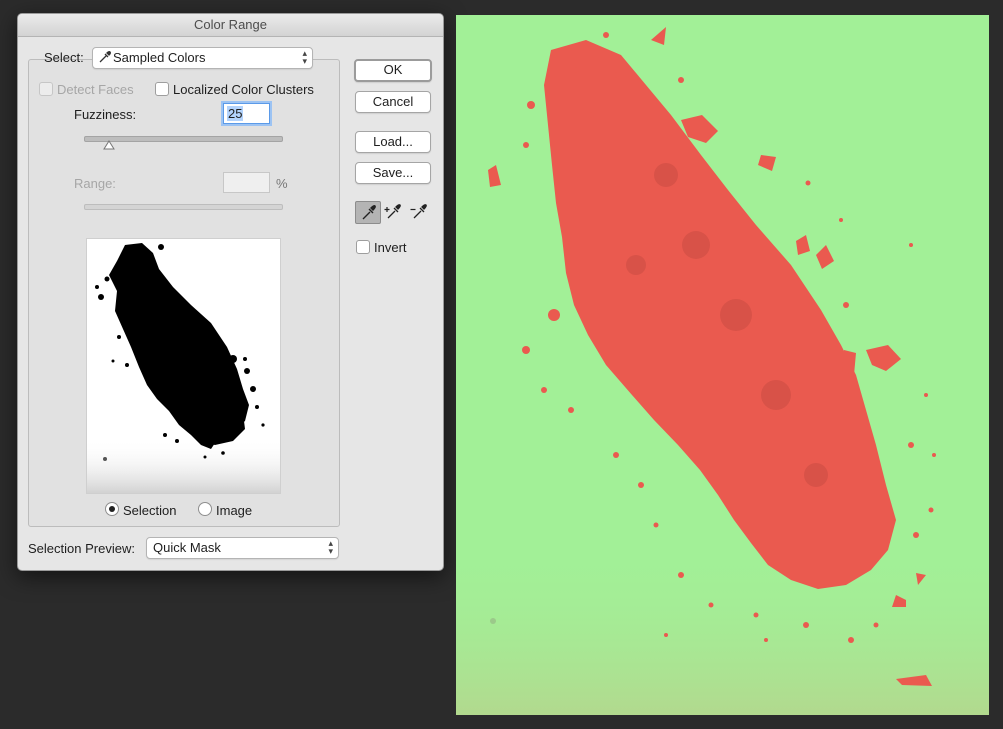  Describe the element at coordinates (246, 182) in the screenshot. I see `range-input` at that location.